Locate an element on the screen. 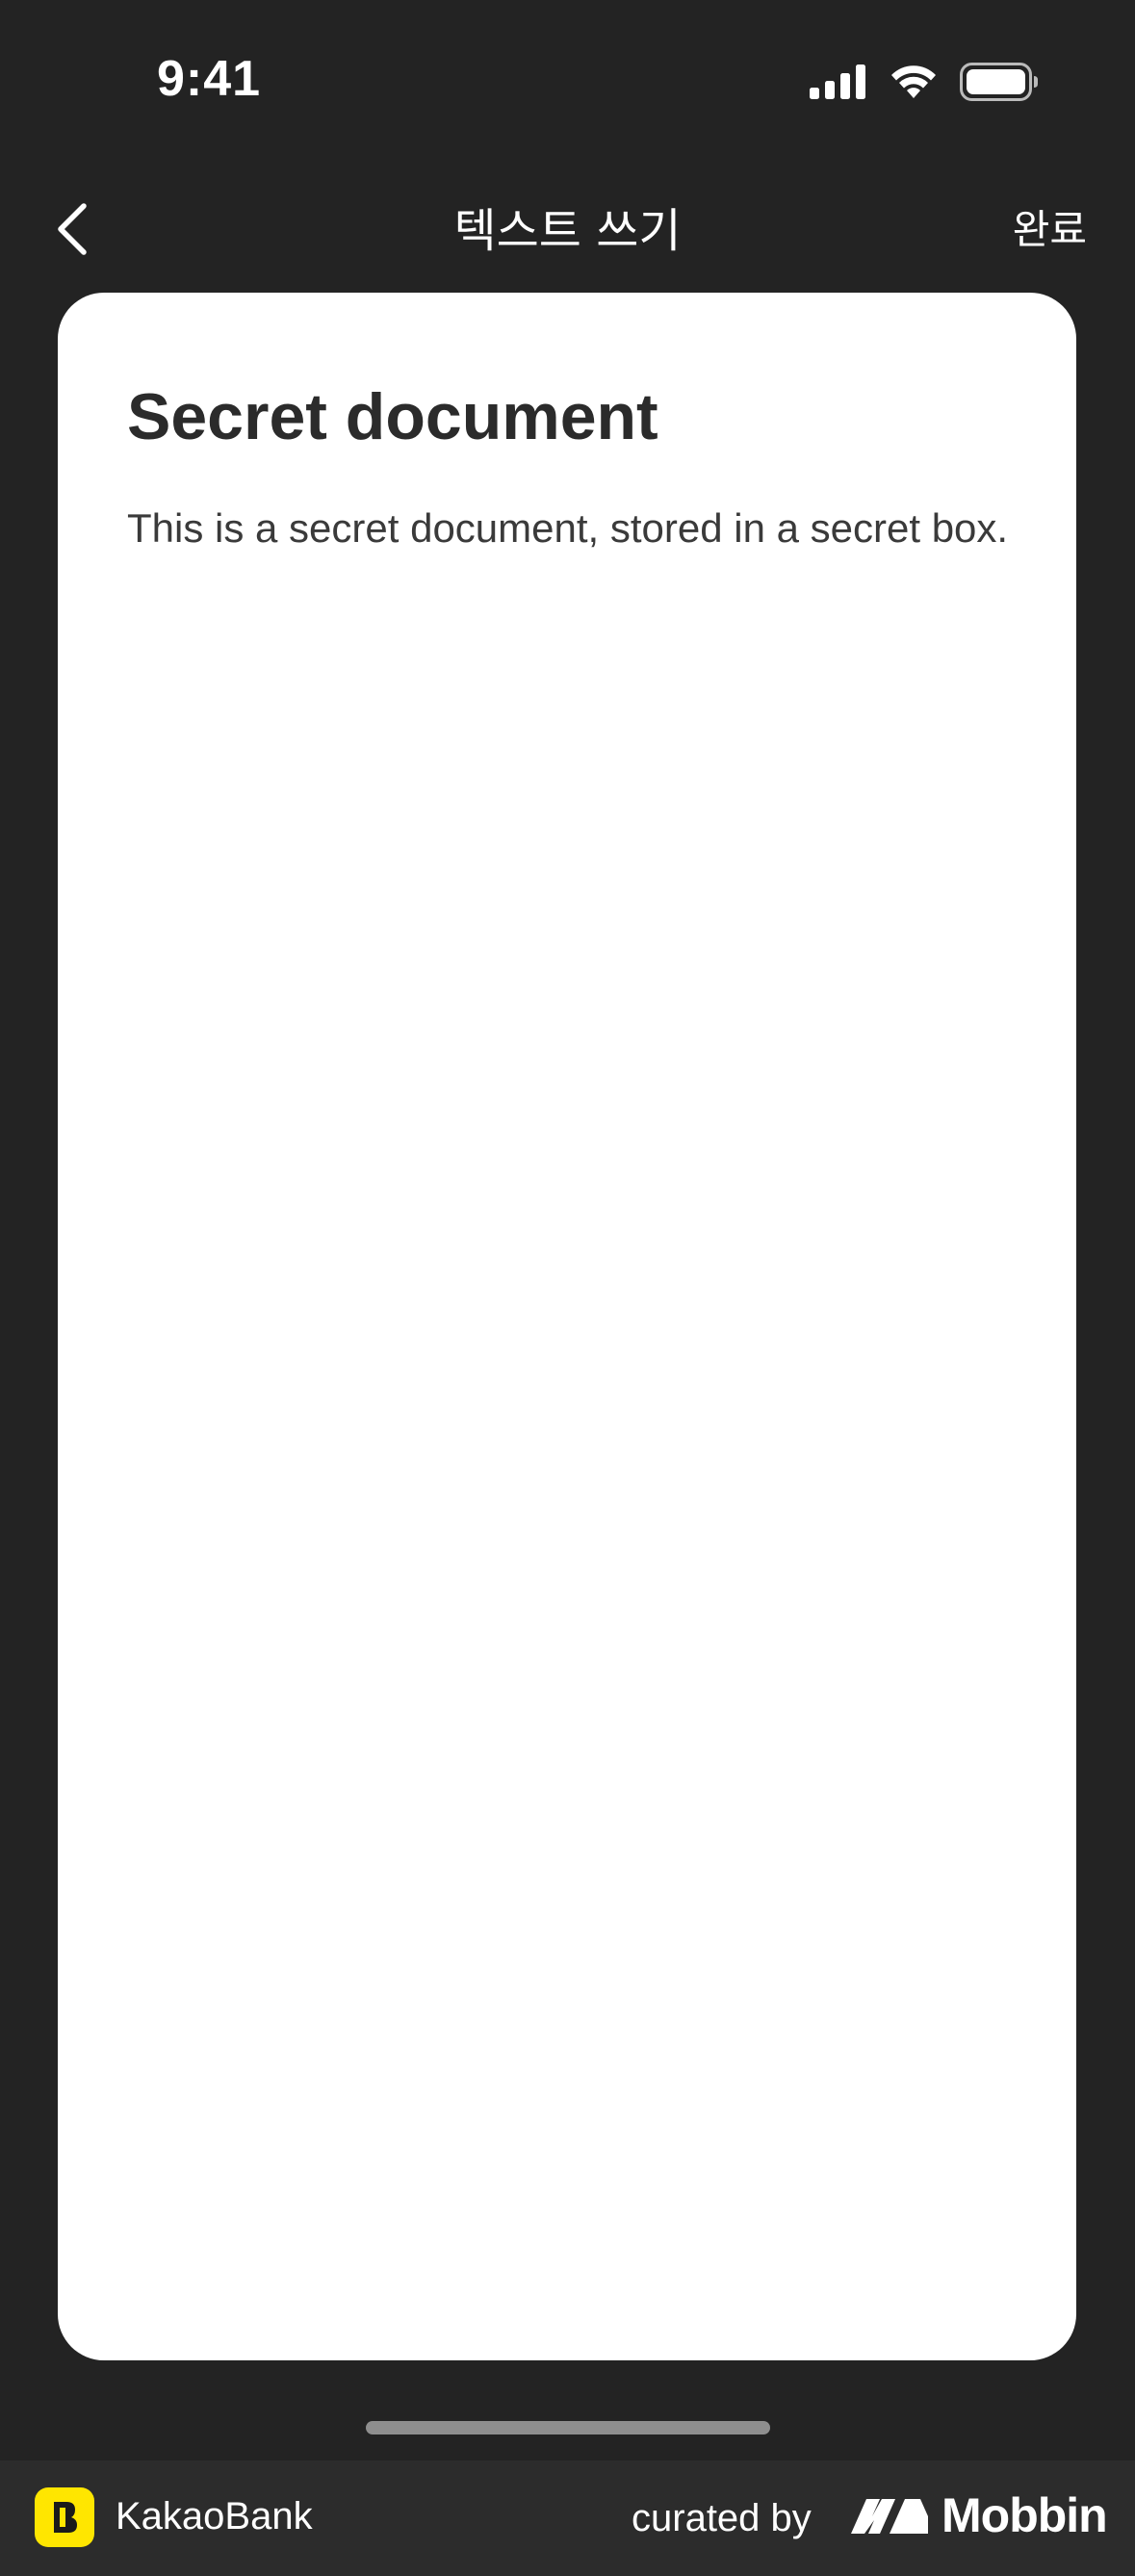 The image size is (1135, 2576). kakaobank-logo-icon is located at coordinates (64, 2517).